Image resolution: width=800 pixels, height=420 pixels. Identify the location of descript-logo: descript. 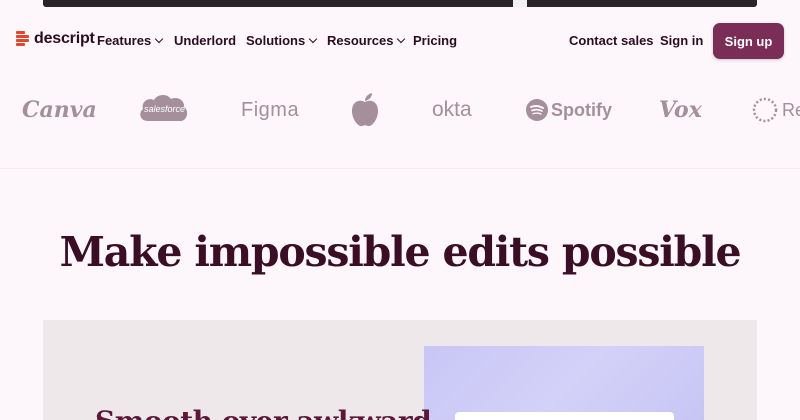
(55, 39).